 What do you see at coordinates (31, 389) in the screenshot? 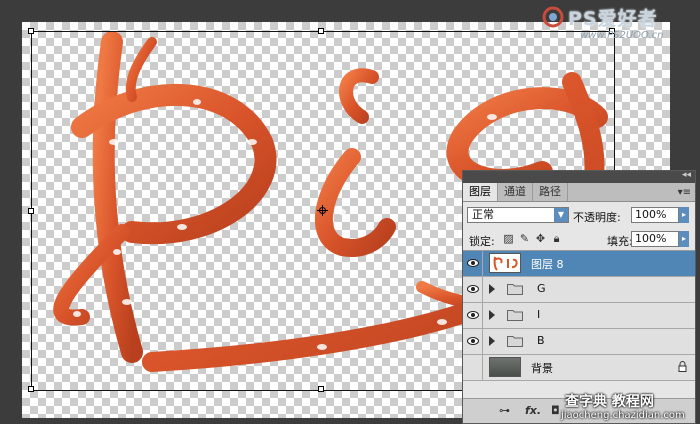
I see `transform-handle-bottom-left` at bounding box center [31, 389].